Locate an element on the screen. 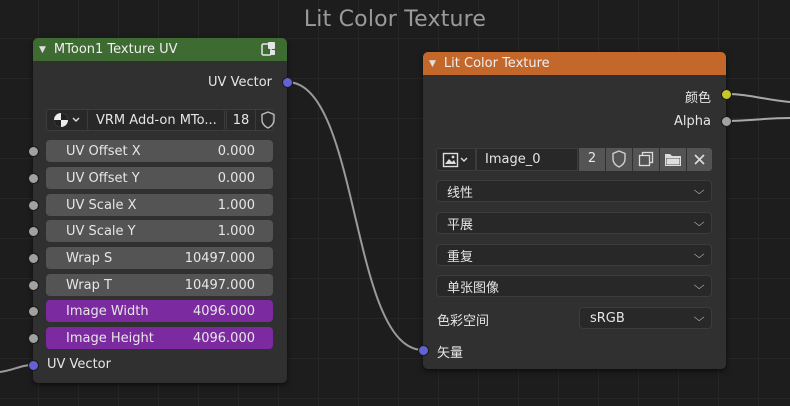 Image resolution: width=790 pixels, height=406 pixels. socket-uv-scale-y is located at coordinates (33, 231).